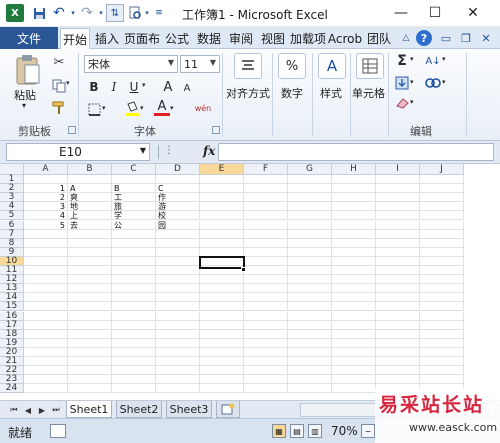 This screenshot has width=500, height=443. I want to click on insert-sheet-icon, so click(228, 409).